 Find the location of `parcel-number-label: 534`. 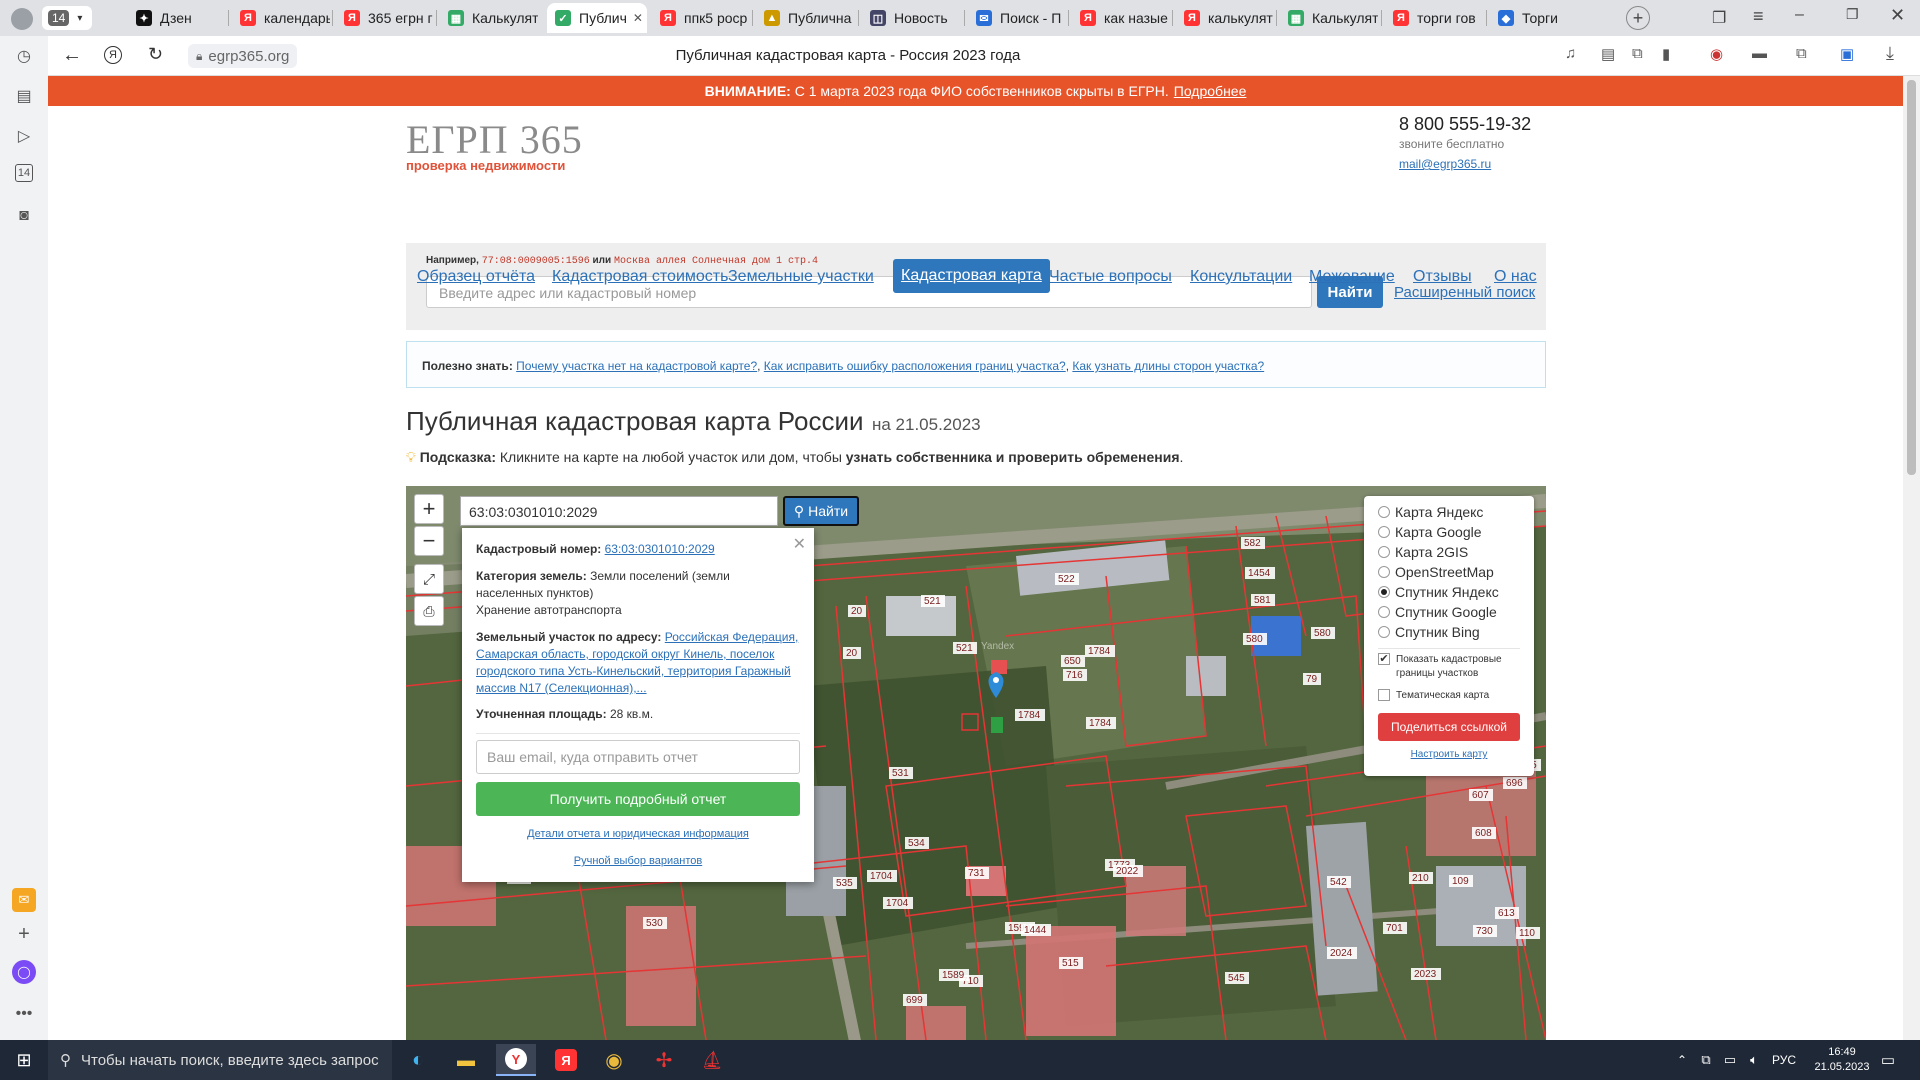

parcel-number-label: 534 is located at coordinates (916, 843).